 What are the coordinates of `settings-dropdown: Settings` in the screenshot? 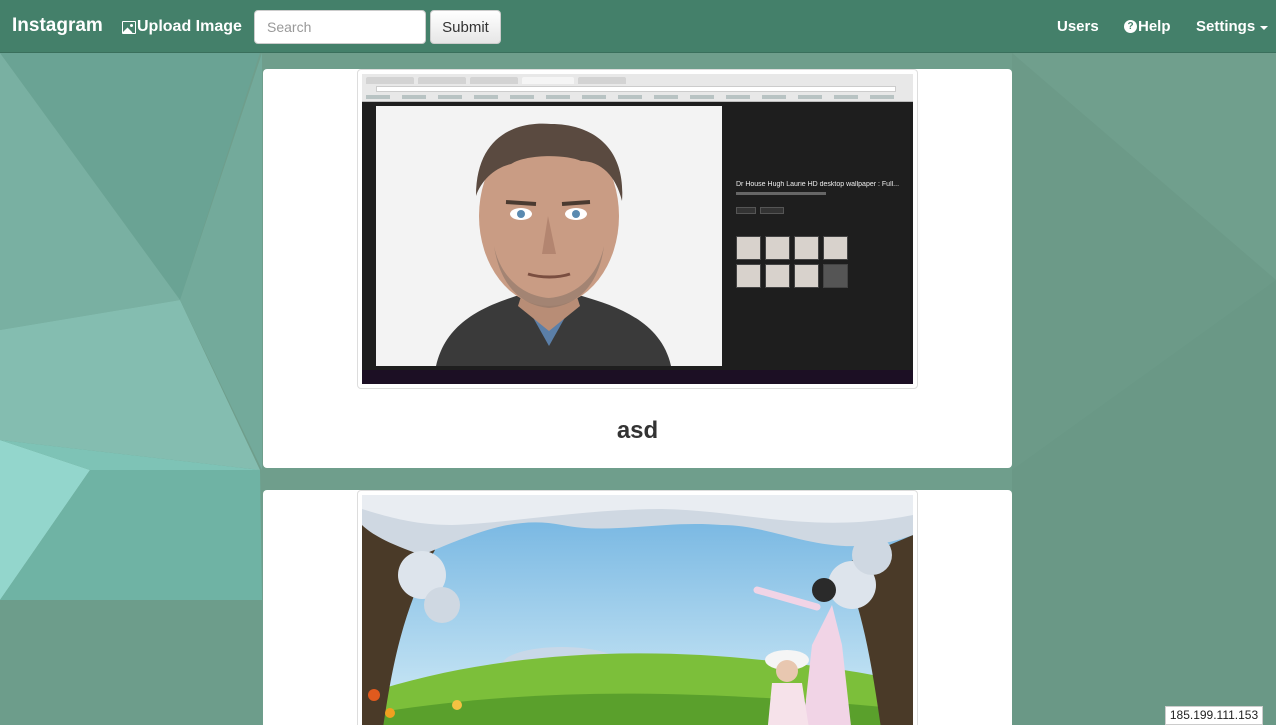 It's located at (1232, 26).